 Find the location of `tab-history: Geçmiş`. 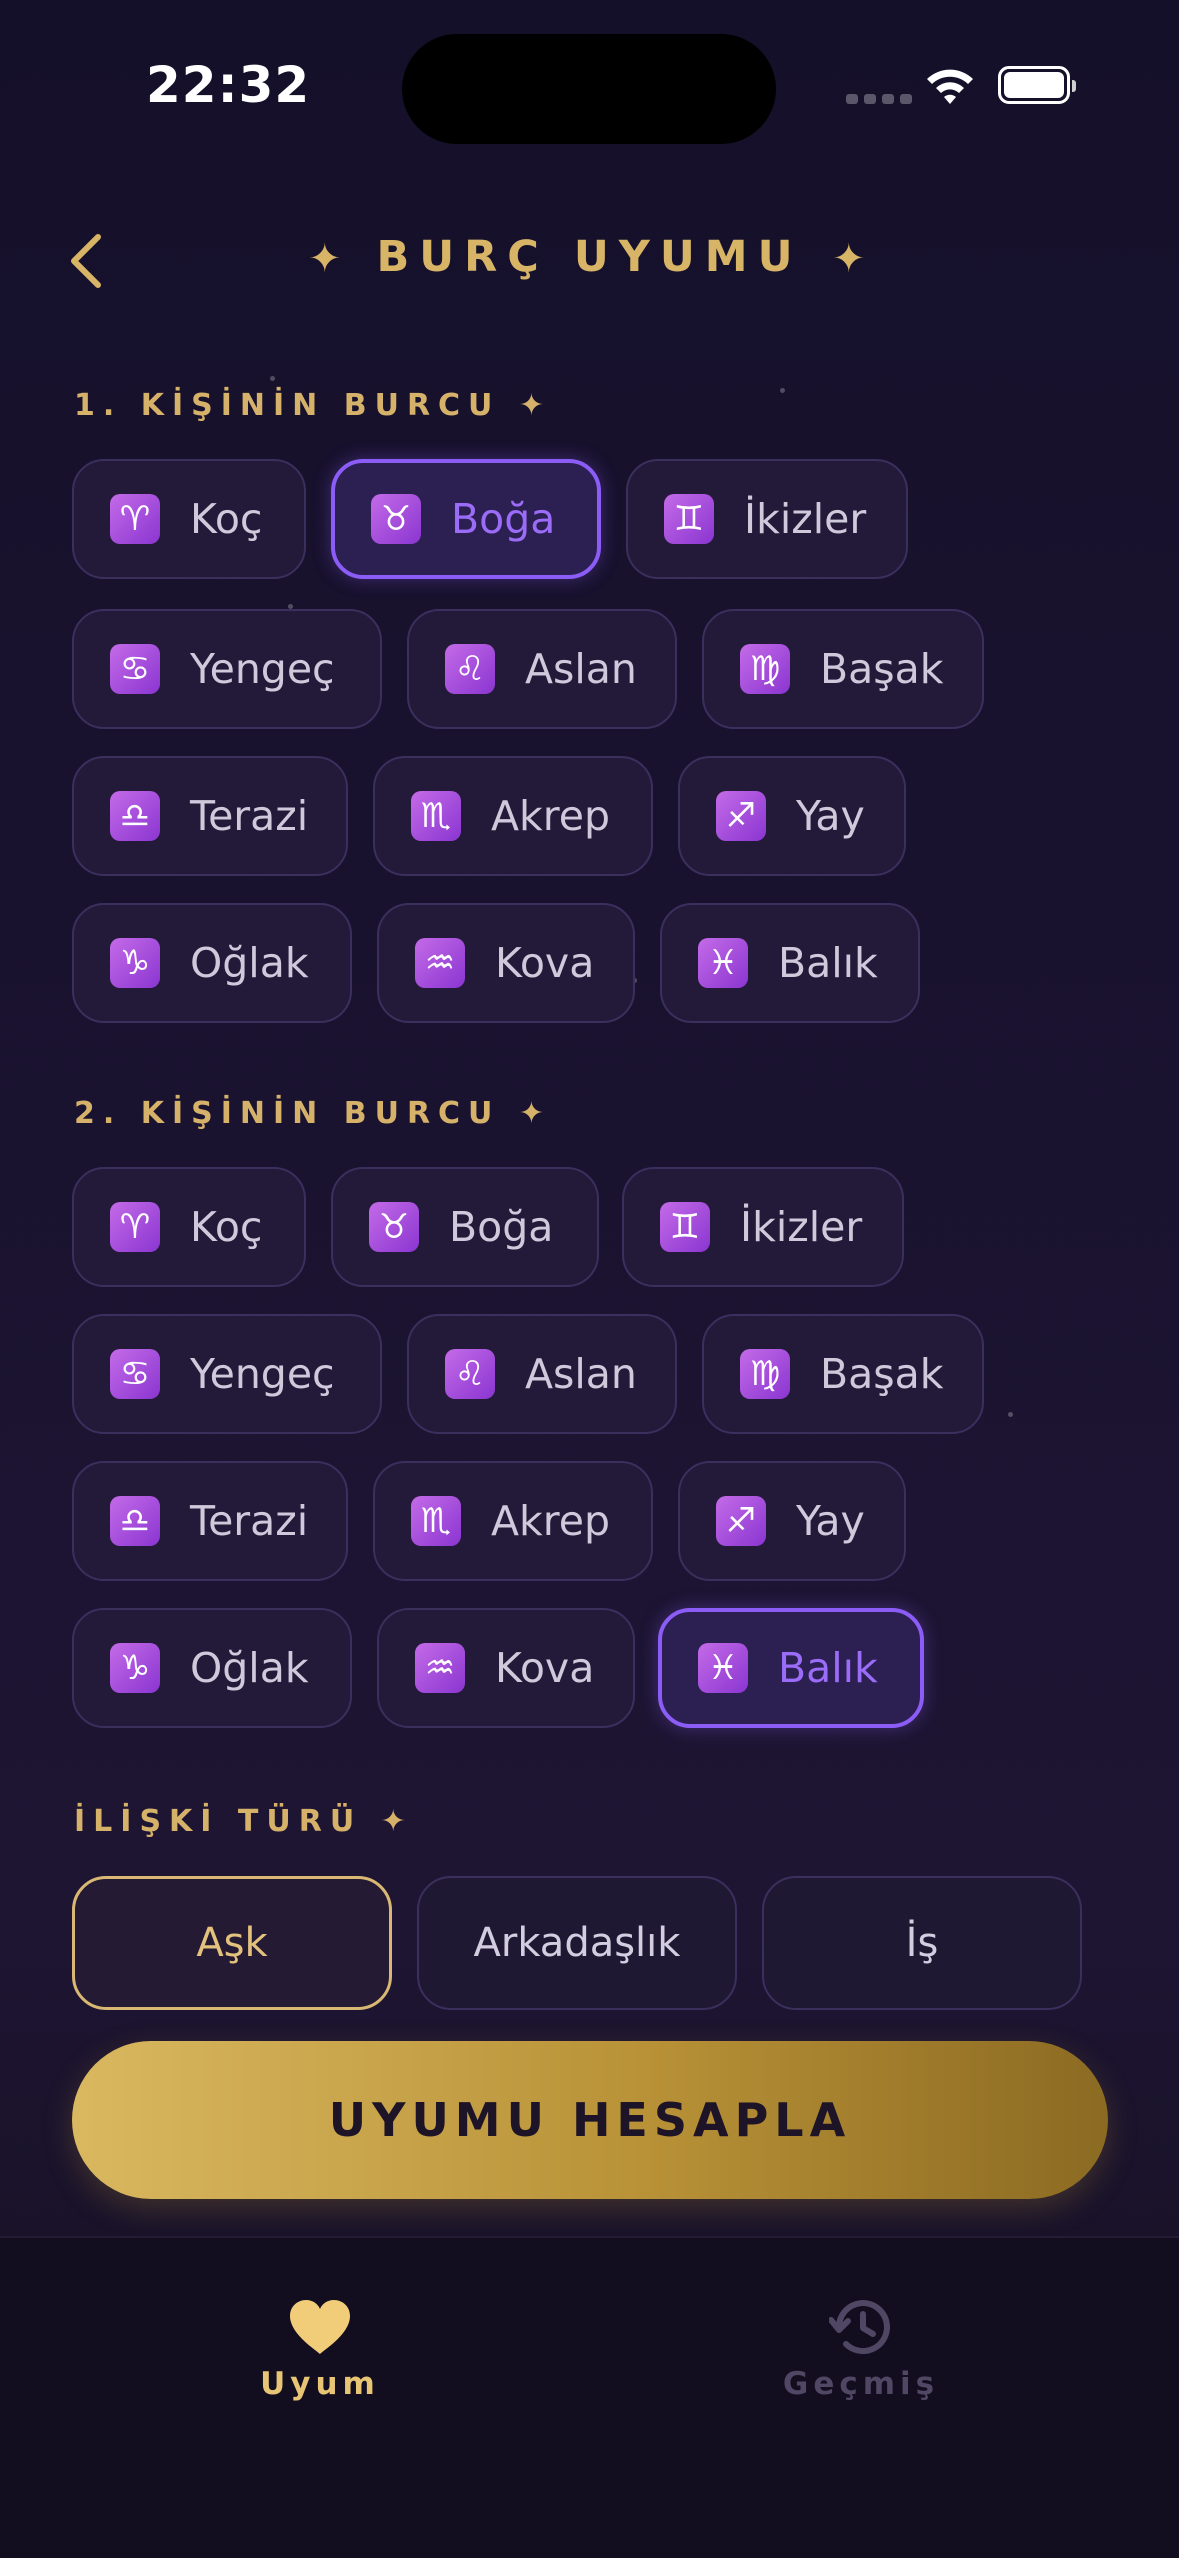

tab-history: Geçmiş is located at coordinates (861, 2350).